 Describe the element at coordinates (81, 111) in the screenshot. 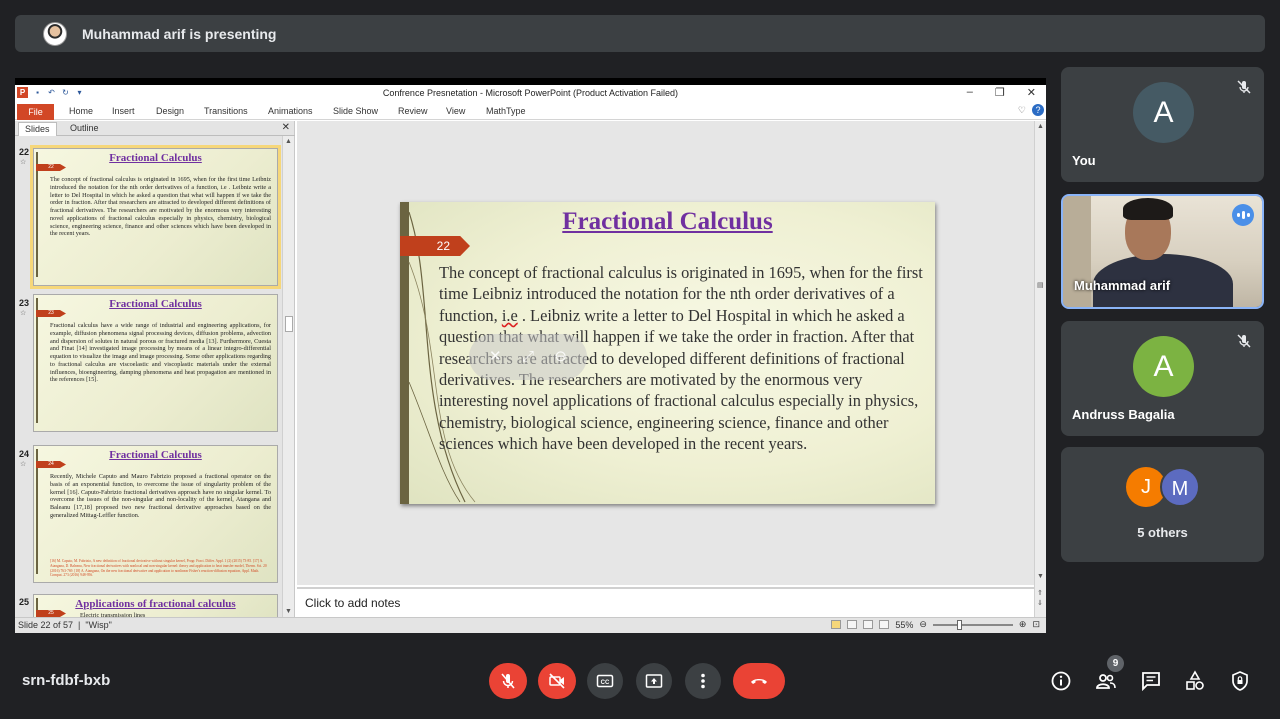

I see `tab-home: Home` at that location.